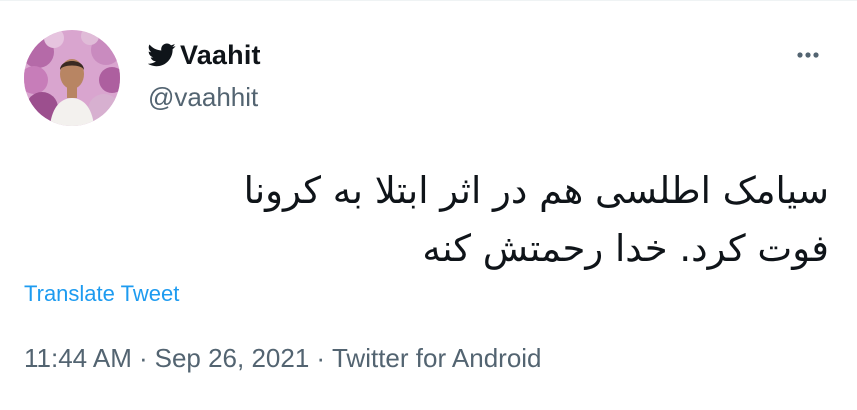 This screenshot has width=857, height=410. Describe the element at coordinates (428, 0) in the screenshot. I see `top-divider` at that location.